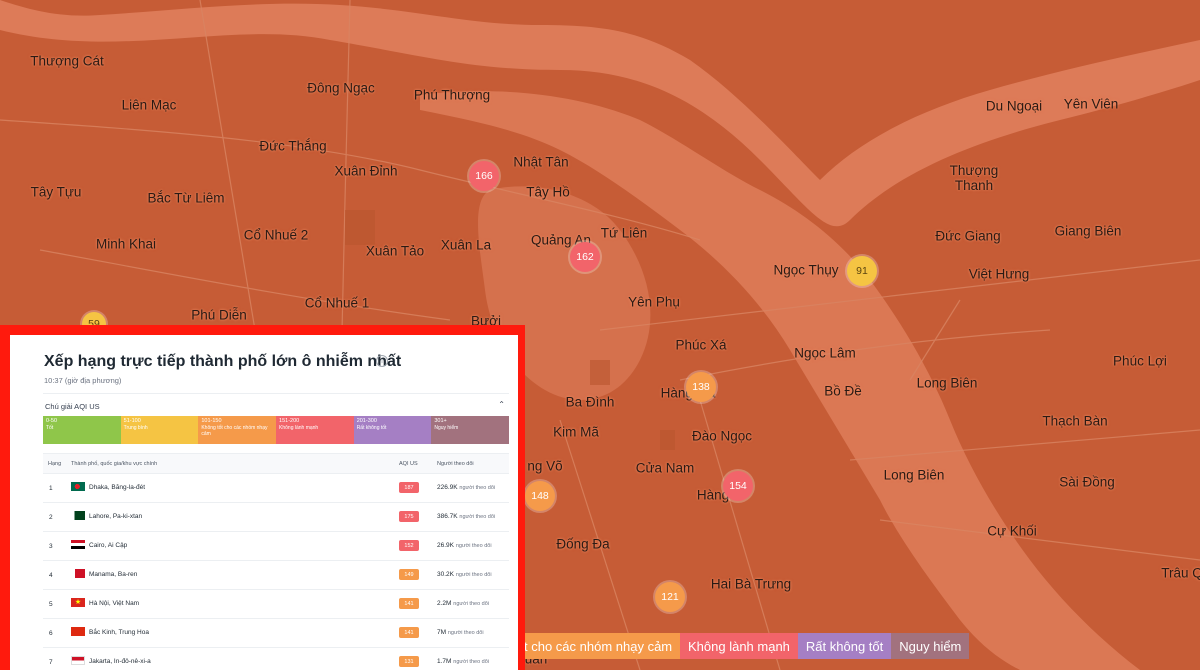  What do you see at coordinates (968, 236) in the screenshot?
I see `place-duc-giang: Đức Giang` at bounding box center [968, 236].